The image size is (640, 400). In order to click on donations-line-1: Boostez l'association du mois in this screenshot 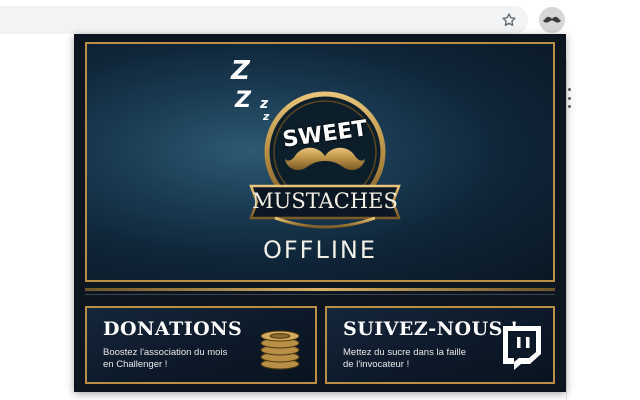, I will do `click(165, 352)`.